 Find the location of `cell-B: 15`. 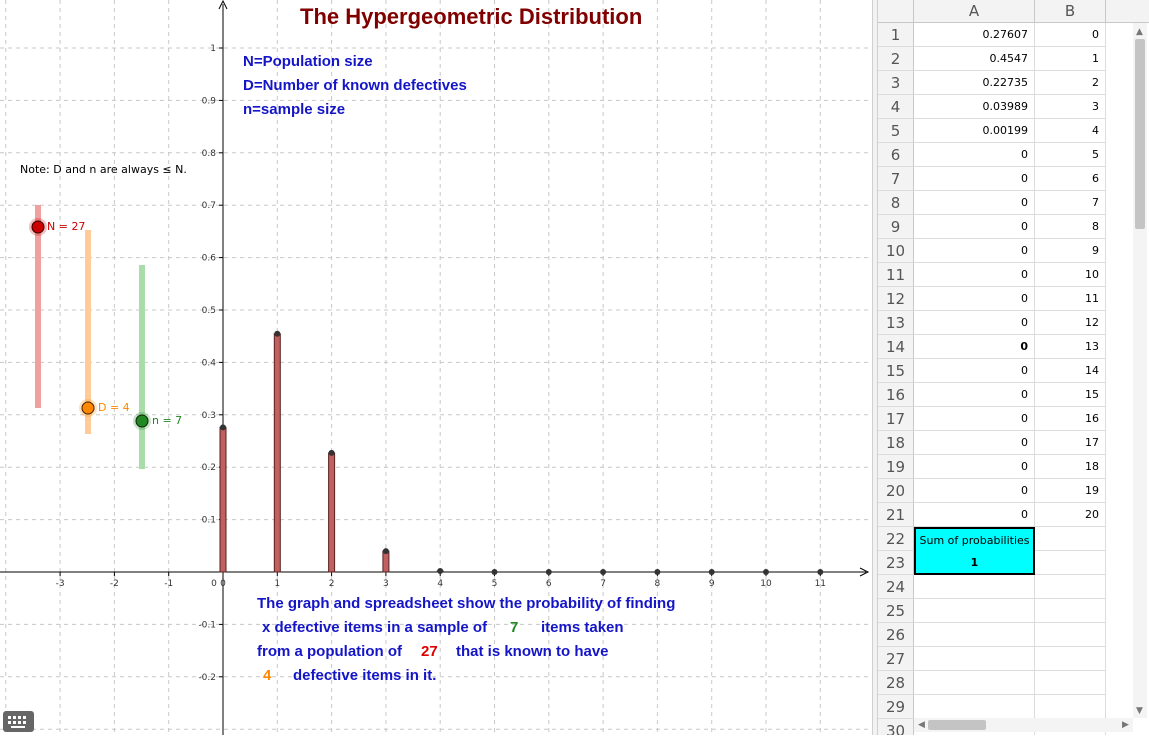

cell-B: 15 is located at coordinates (1070, 395).